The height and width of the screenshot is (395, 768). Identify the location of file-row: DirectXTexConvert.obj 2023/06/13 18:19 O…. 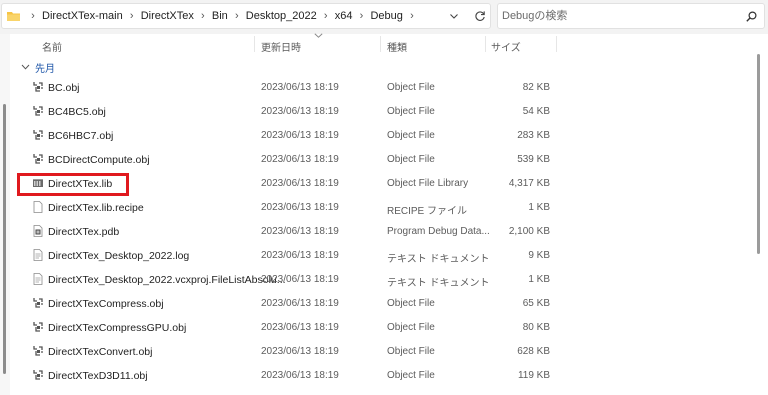
(380, 352).